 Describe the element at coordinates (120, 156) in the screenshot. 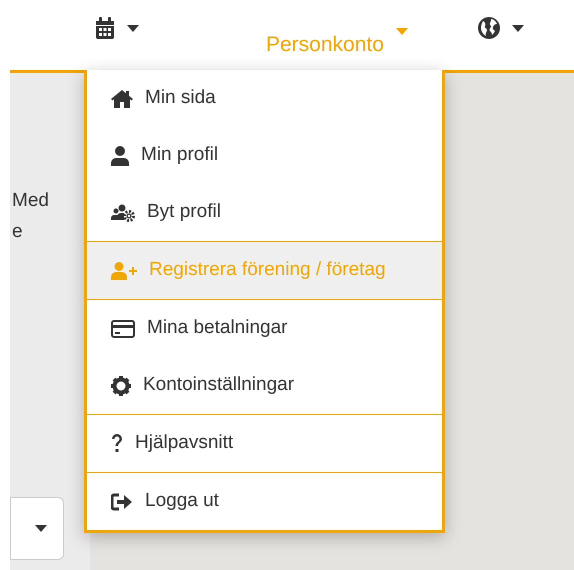

I see `user-icon` at that location.